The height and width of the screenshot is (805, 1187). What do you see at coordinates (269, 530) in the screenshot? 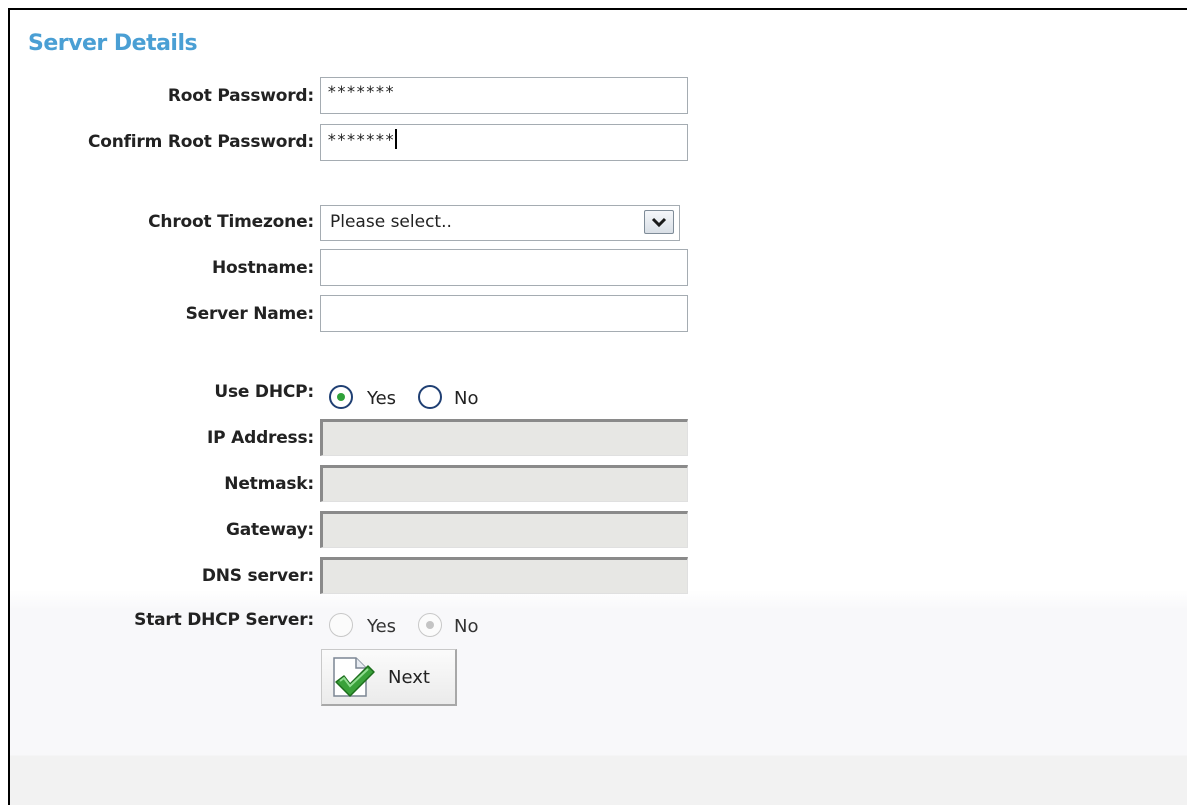
I see `gateway-label: Gateway:` at bounding box center [269, 530].